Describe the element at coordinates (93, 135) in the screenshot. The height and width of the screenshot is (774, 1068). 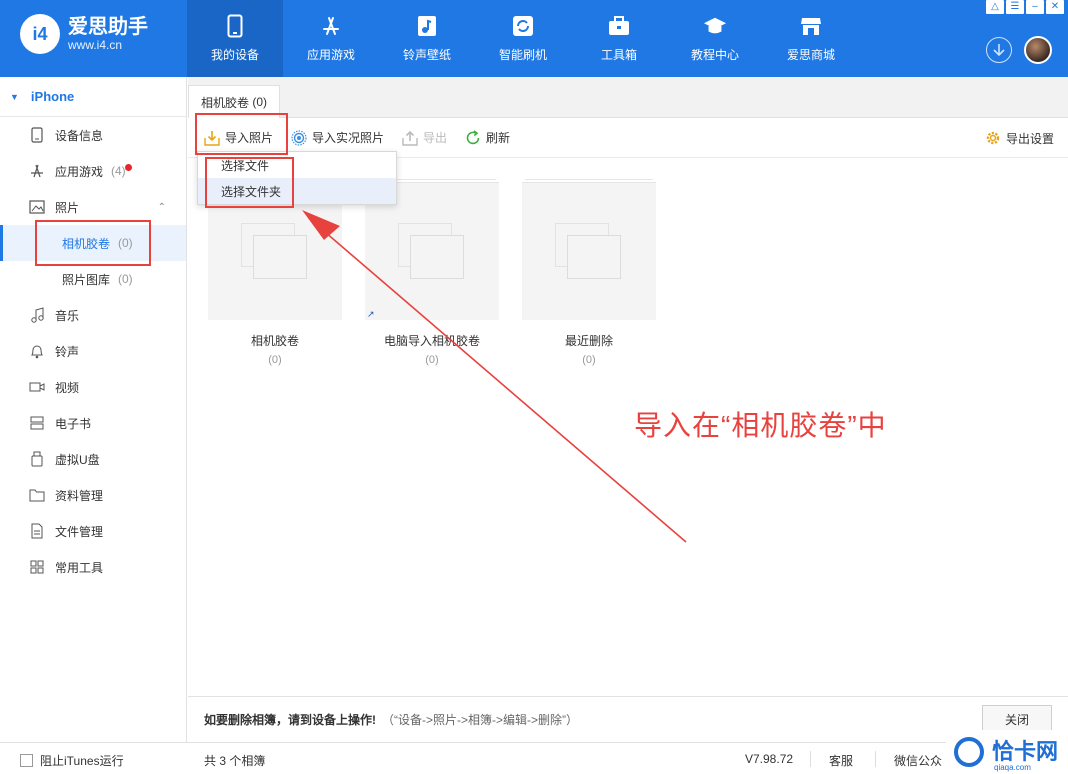
I see `sidebar-item-device-info: 设备信息` at that location.